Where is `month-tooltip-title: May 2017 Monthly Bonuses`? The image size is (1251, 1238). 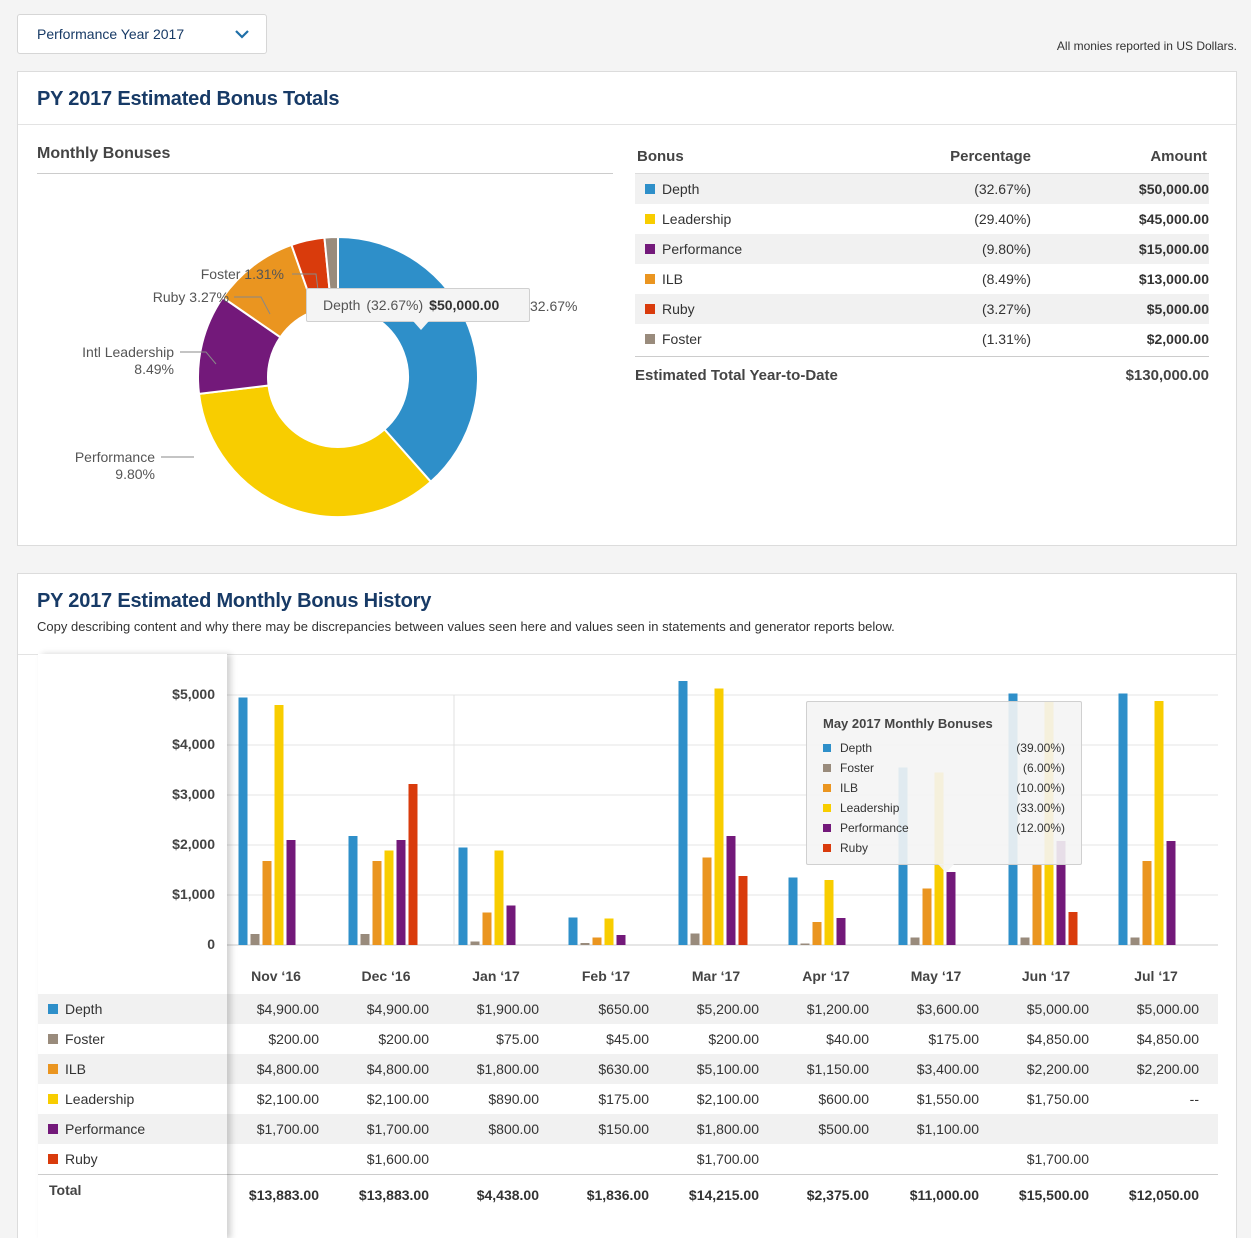
month-tooltip-title: May 2017 Monthly Bonuses is located at coordinates (908, 723).